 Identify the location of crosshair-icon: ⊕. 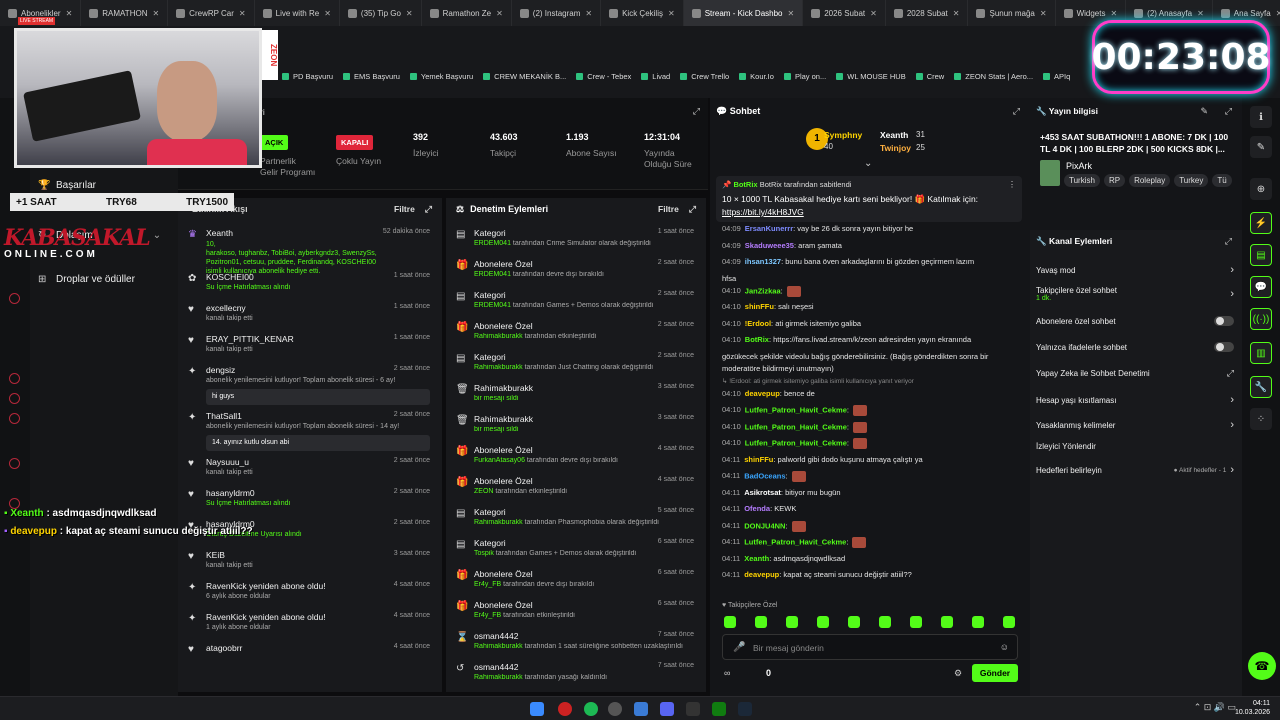
(1261, 189).